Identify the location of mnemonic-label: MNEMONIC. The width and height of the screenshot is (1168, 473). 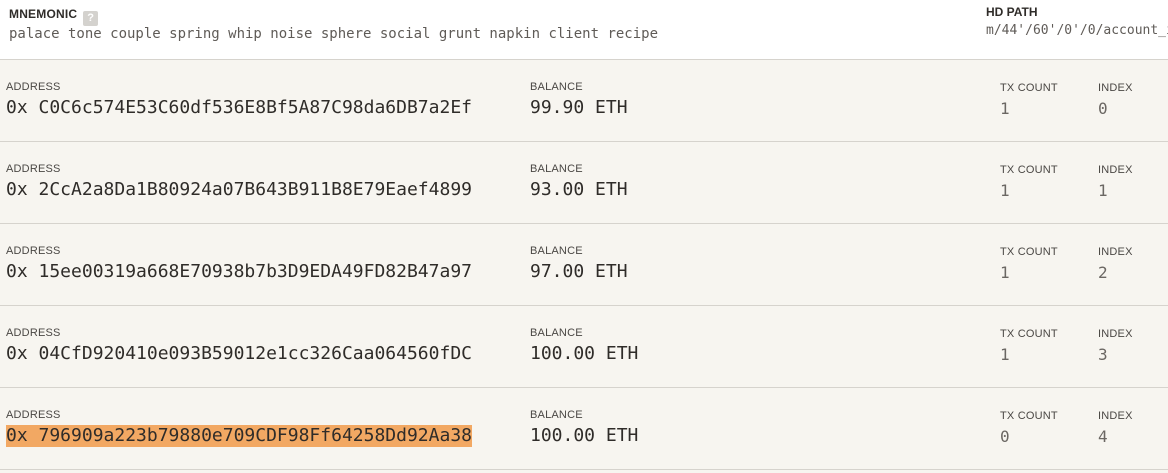
(43, 14).